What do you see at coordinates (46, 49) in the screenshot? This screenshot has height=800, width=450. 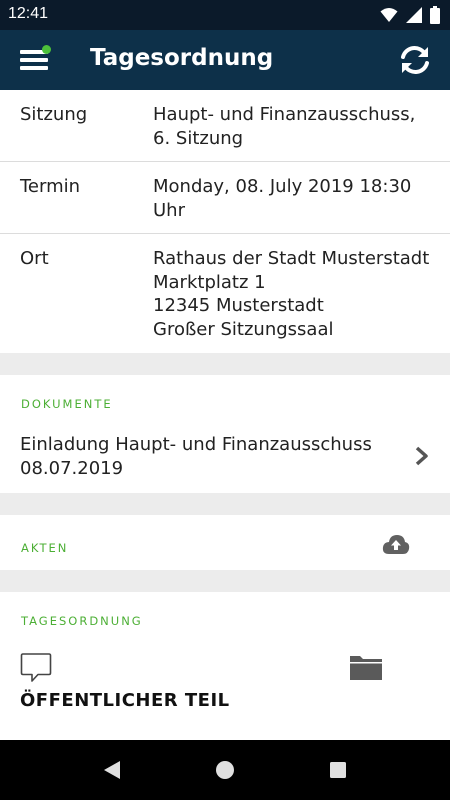 I see `notification-dot` at bounding box center [46, 49].